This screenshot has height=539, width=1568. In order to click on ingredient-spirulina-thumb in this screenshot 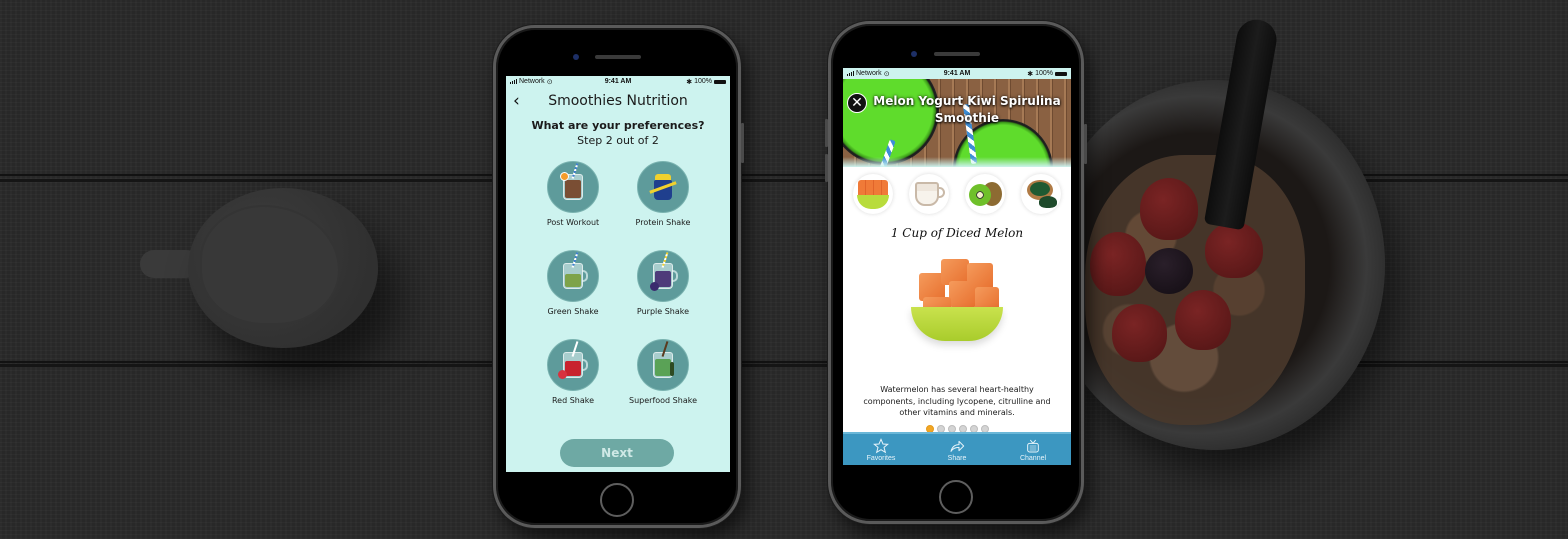, I will do `click(1041, 194)`.